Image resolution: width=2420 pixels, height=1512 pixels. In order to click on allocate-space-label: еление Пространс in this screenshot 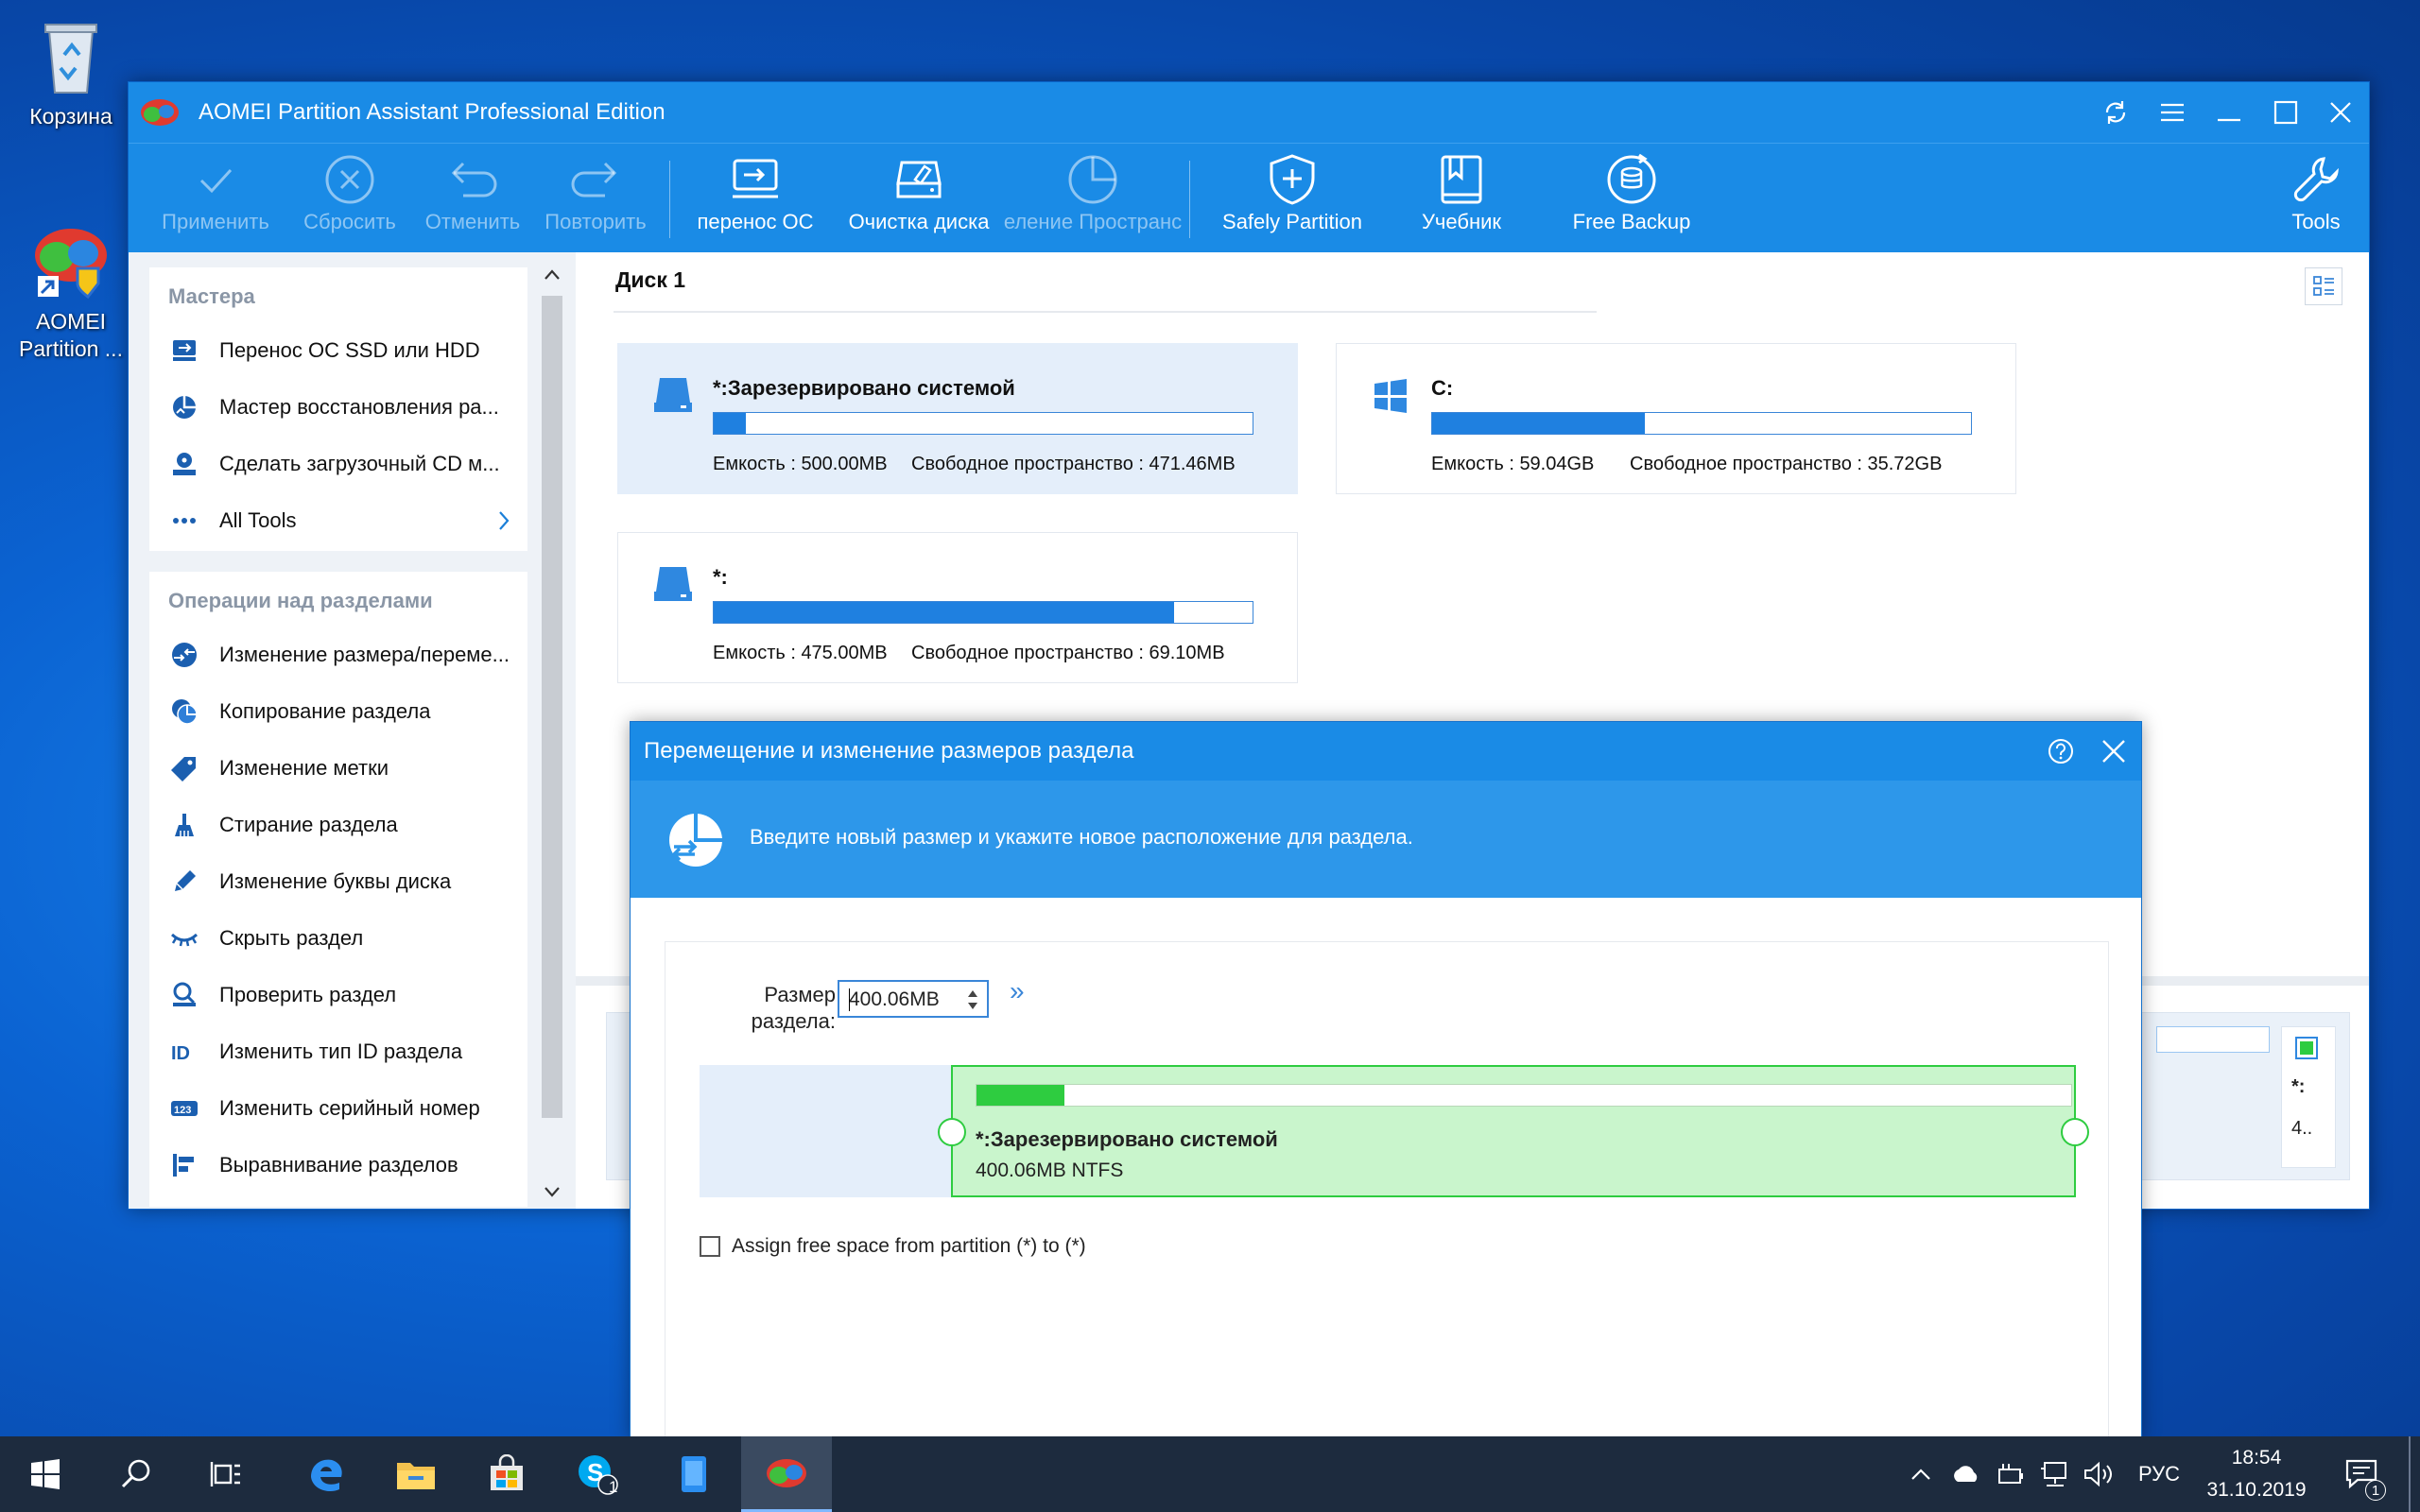, I will do `click(1093, 221)`.